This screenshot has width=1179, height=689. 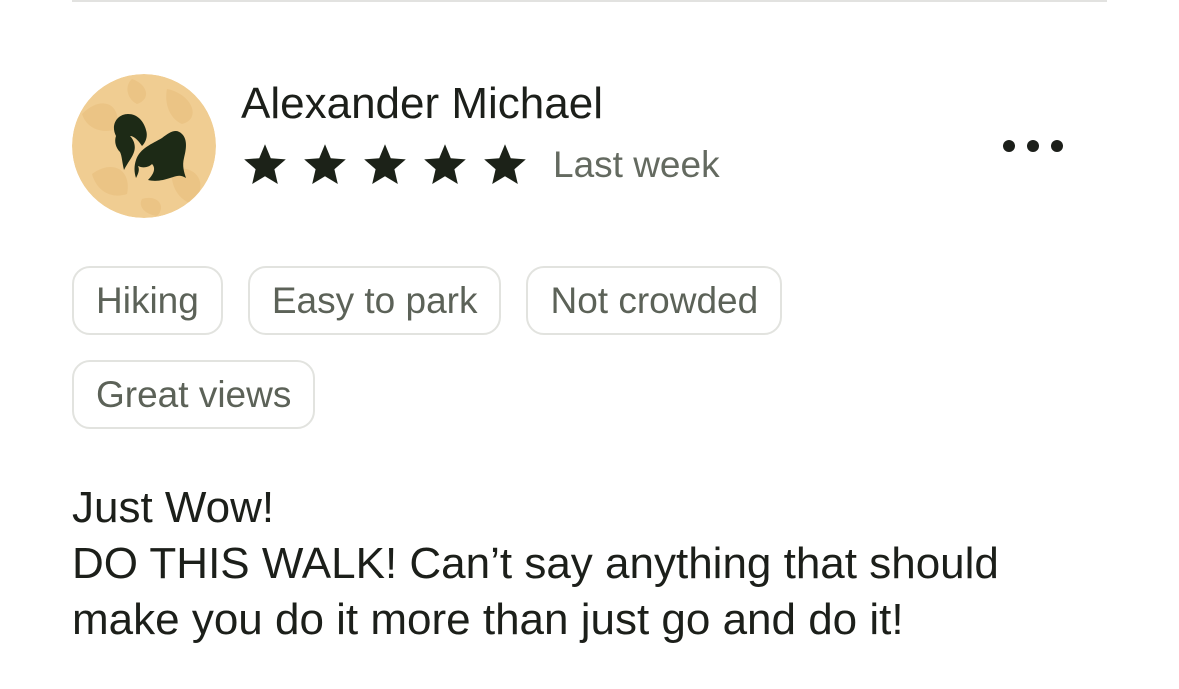 I want to click on more-horizontal-icon, so click(x=1033, y=146).